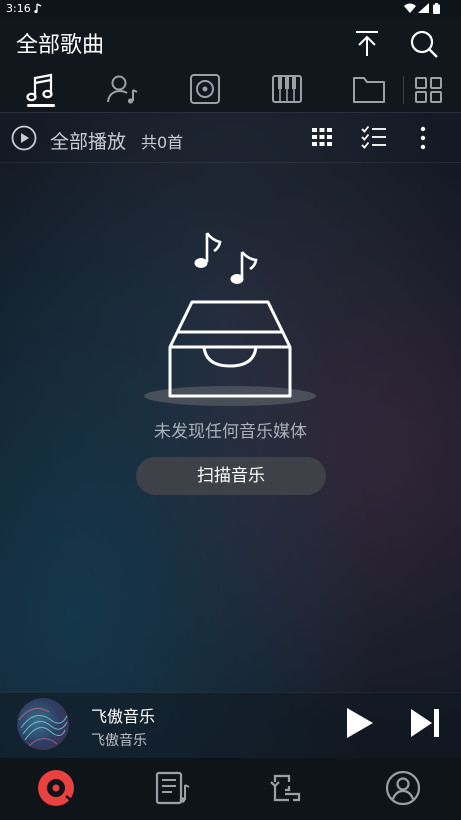 This screenshot has height=820, width=461. I want to click on tab-folders, so click(369, 89).